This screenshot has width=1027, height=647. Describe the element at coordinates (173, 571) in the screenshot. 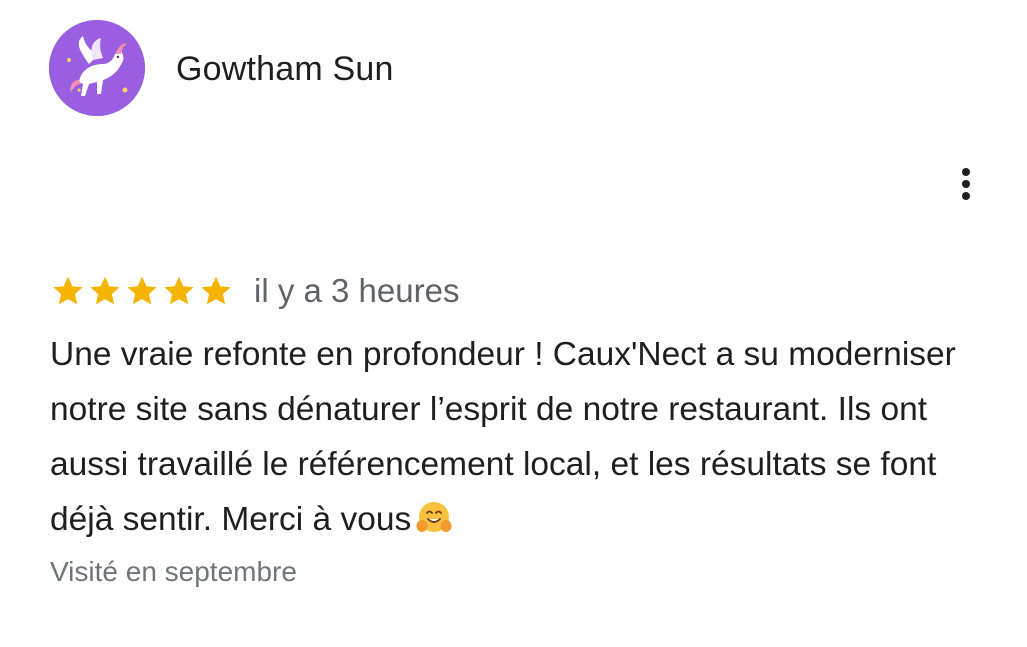

I see `visited-date: Visité en septembre` at that location.